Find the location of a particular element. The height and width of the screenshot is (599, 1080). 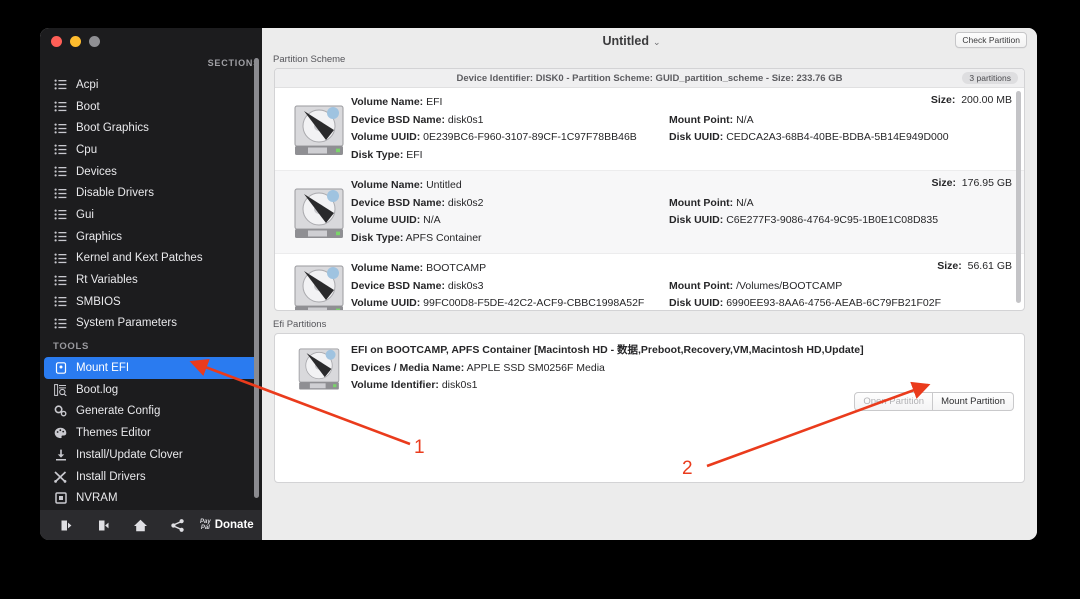

sidebar-item-gui: Gui is located at coordinates (151, 215).